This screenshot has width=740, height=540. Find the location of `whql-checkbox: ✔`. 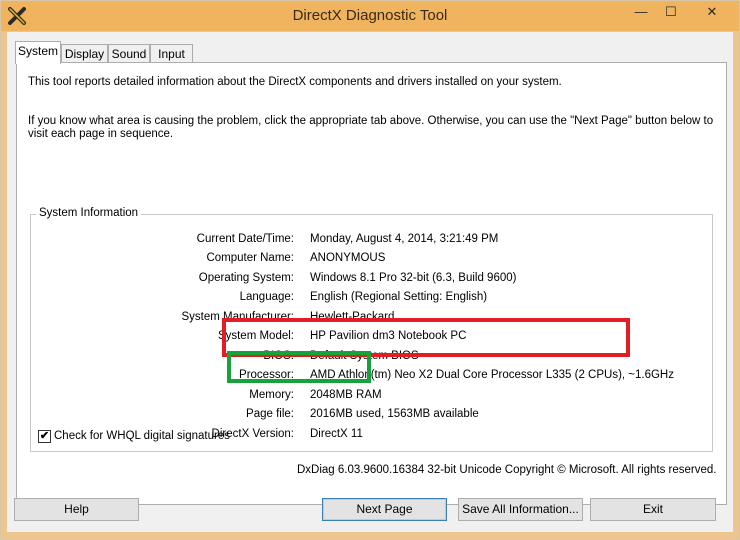

whql-checkbox: ✔ is located at coordinates (44, 436).